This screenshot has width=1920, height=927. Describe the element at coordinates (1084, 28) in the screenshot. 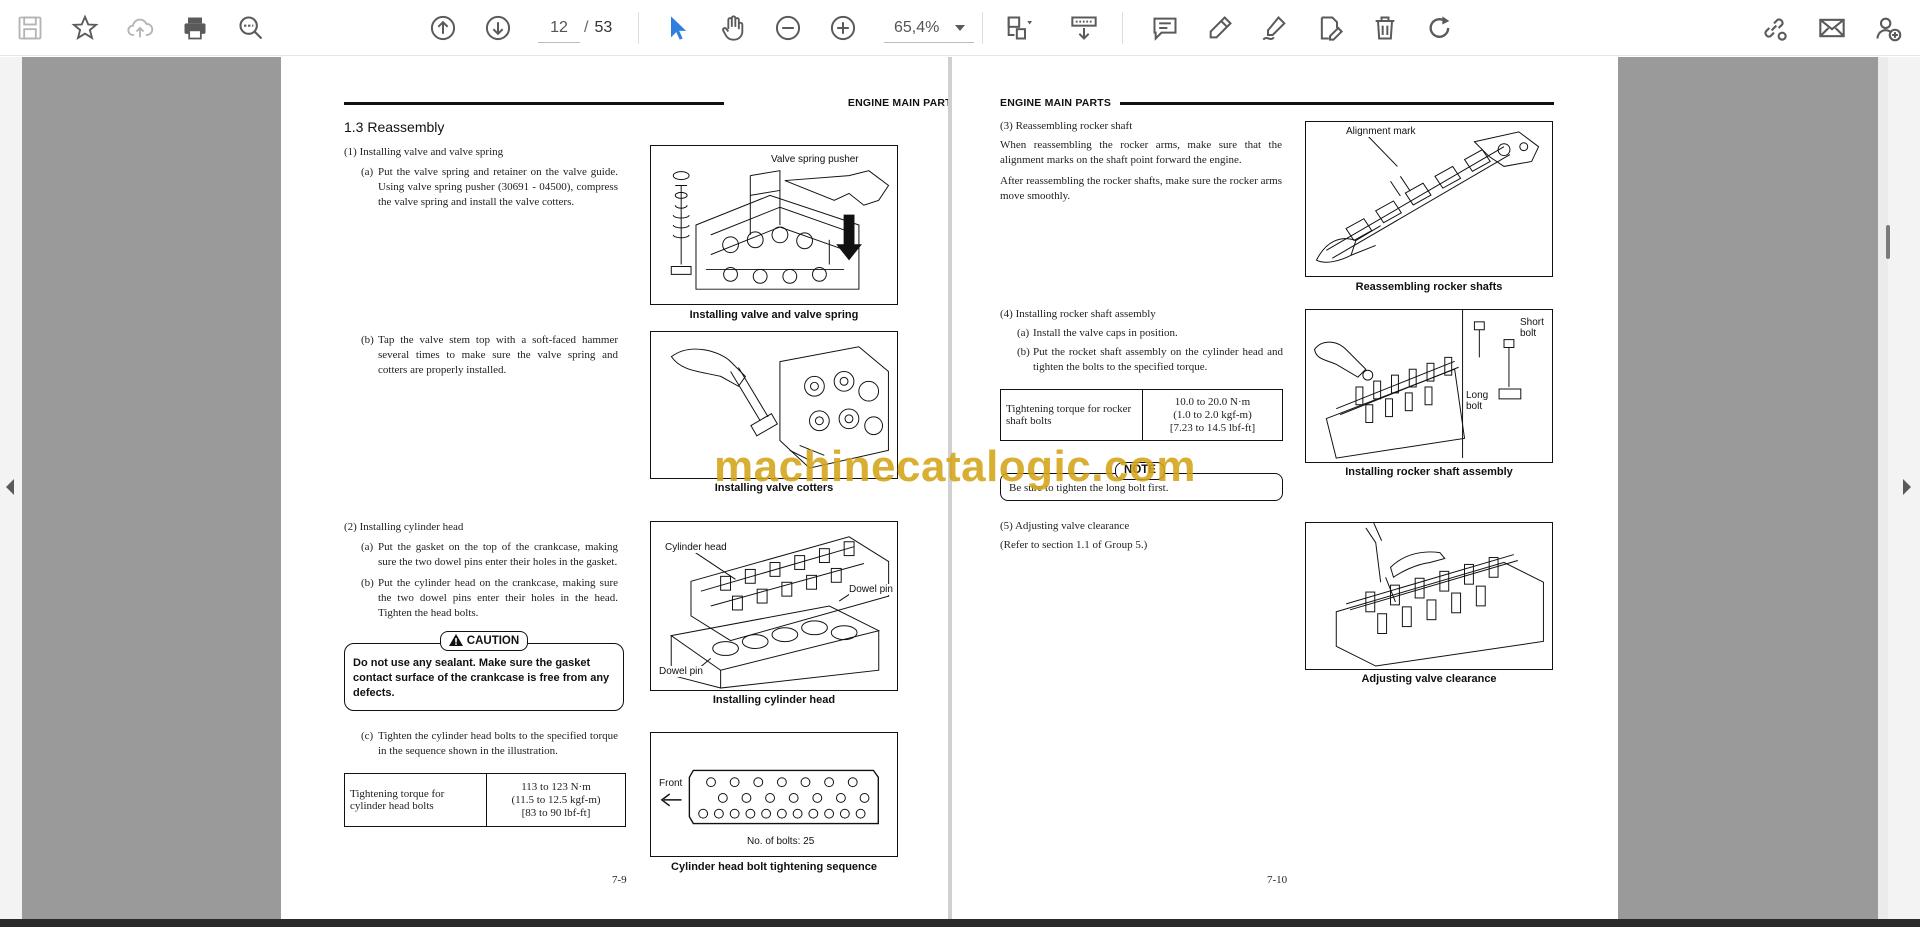

I see `fit-icon` at that location.